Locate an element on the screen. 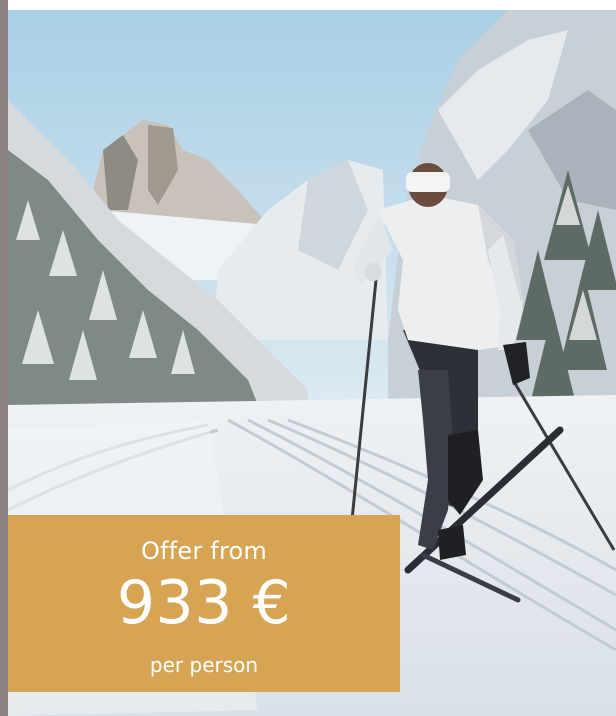 This screenshot has width=616, height=716. offer-price: 933 € is located at coordinates (204, 603).